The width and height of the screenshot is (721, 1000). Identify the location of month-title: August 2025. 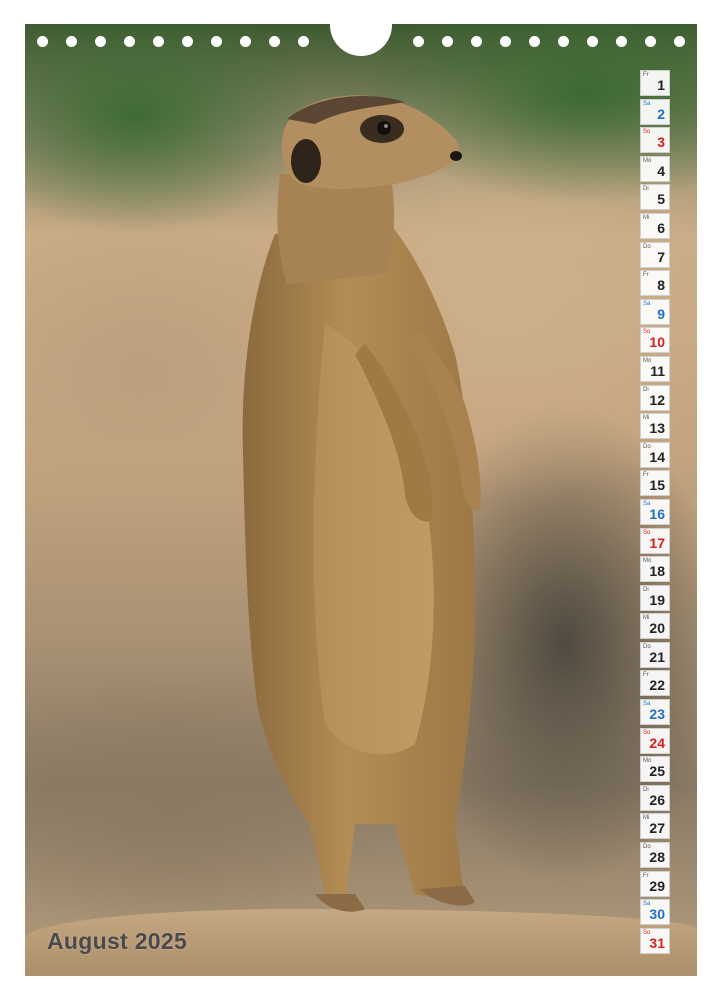
(117, 941).